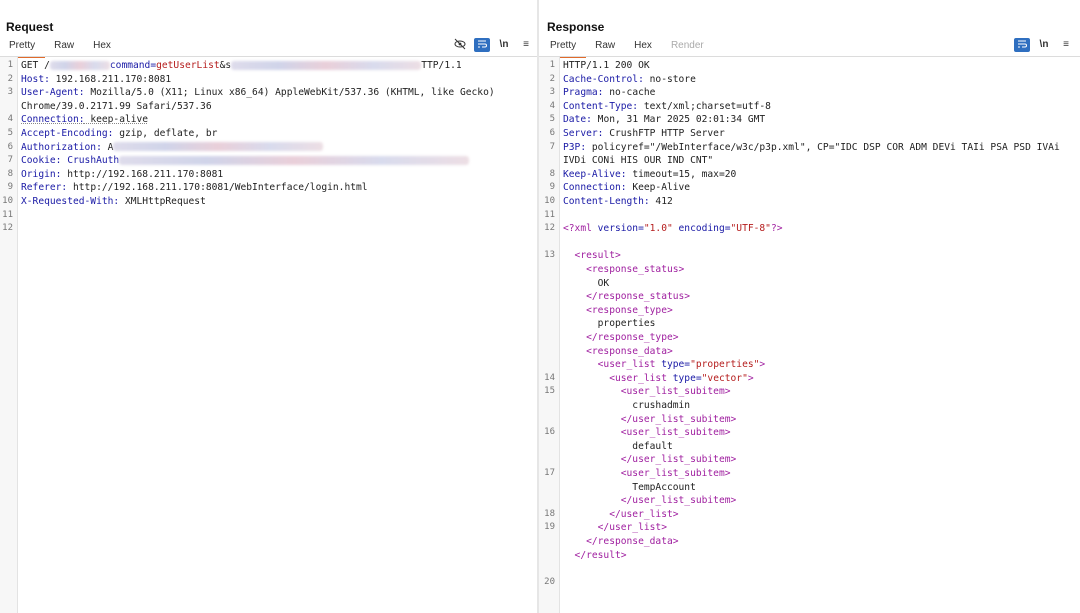  I want to click on code-token: version=, so click(620, 229).